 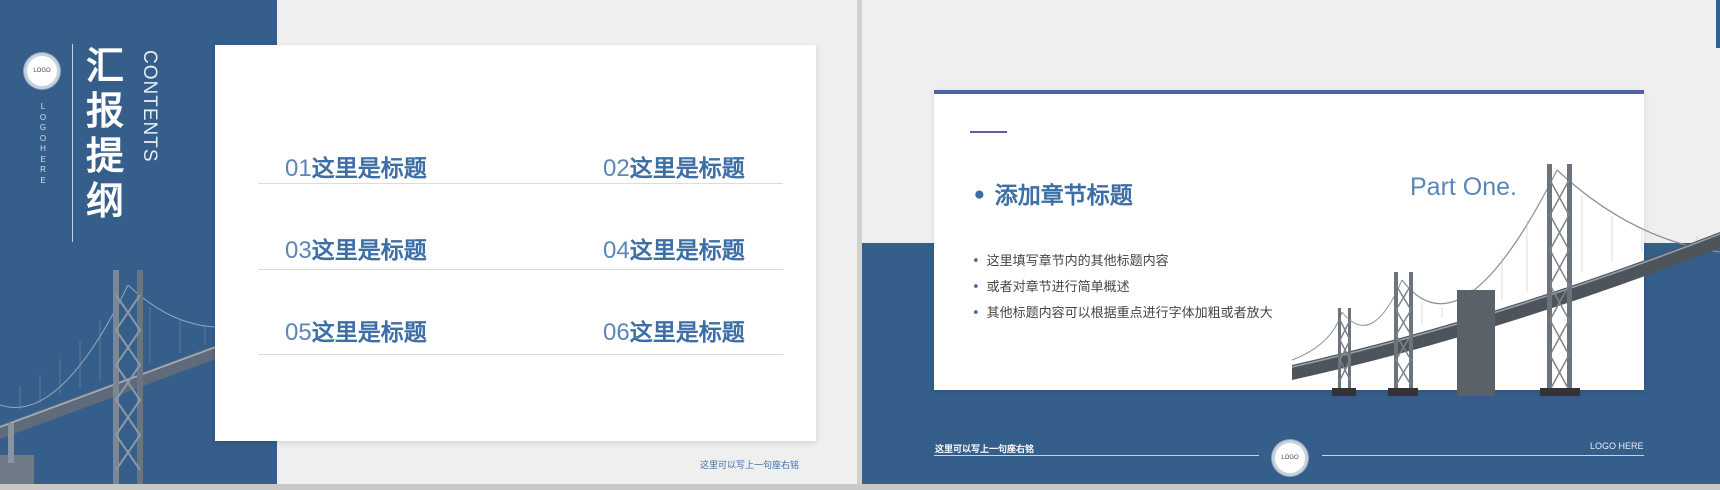 What do you see at coordinates (1096, 455) in the screenshot?
I see `footer-line-left` at bounding box center [1096, 455].